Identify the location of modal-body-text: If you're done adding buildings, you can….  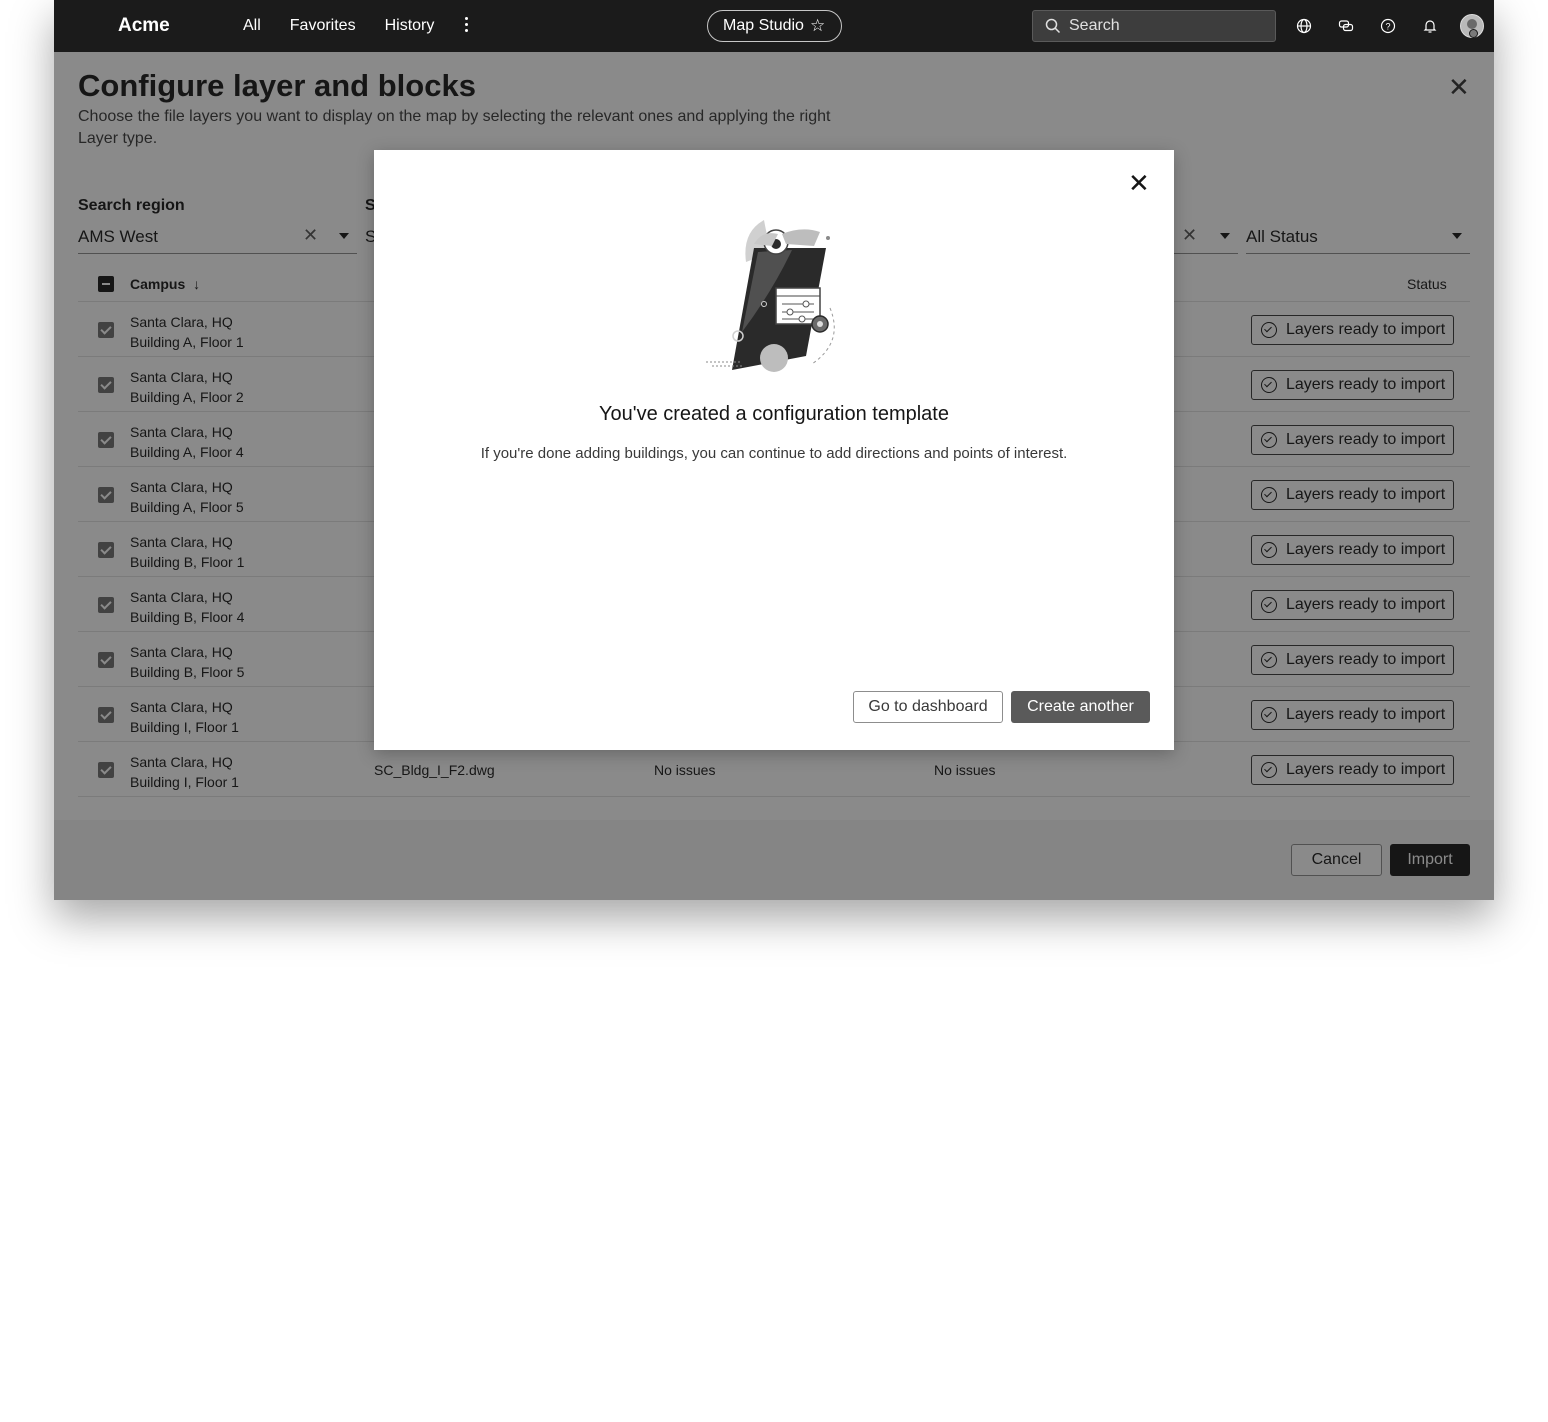
(774, 453).